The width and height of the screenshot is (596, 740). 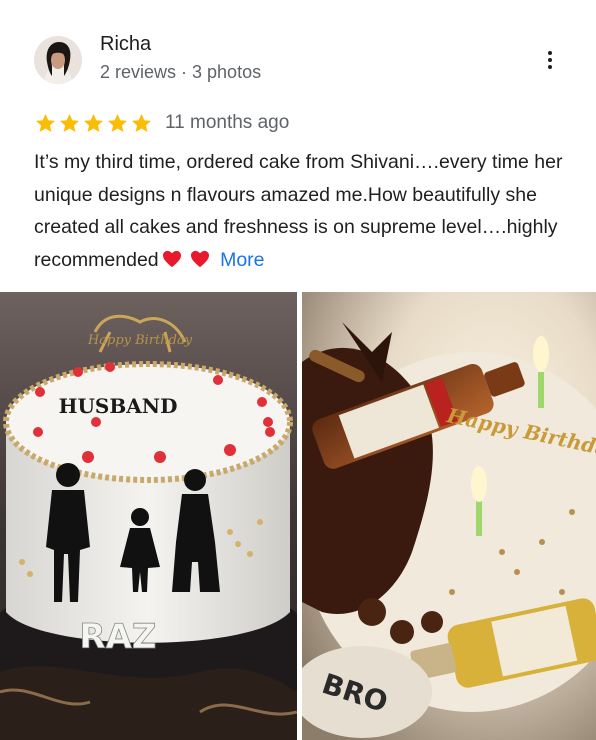 What do you see at coordinates (242, 260) in the screenshot?
I see `more-link: More` at bounding box center [242, 260].